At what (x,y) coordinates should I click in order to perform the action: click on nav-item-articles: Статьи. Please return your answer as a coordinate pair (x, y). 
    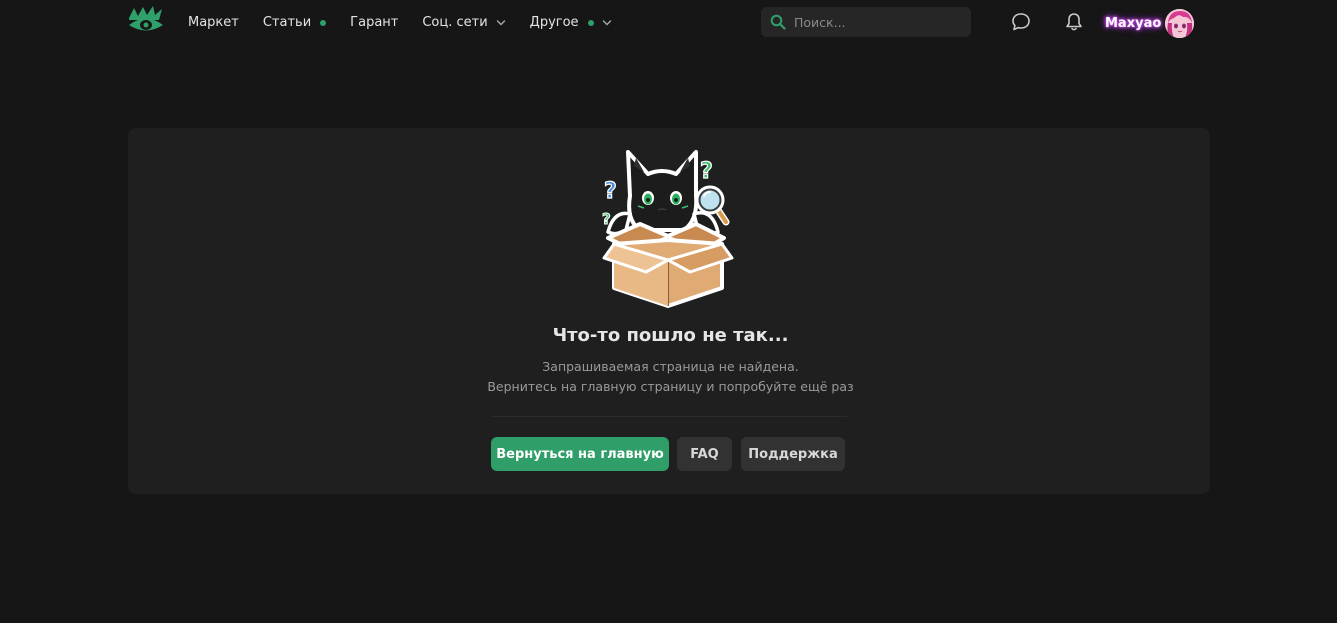
    Looking at the image, I should click on (294, 22).